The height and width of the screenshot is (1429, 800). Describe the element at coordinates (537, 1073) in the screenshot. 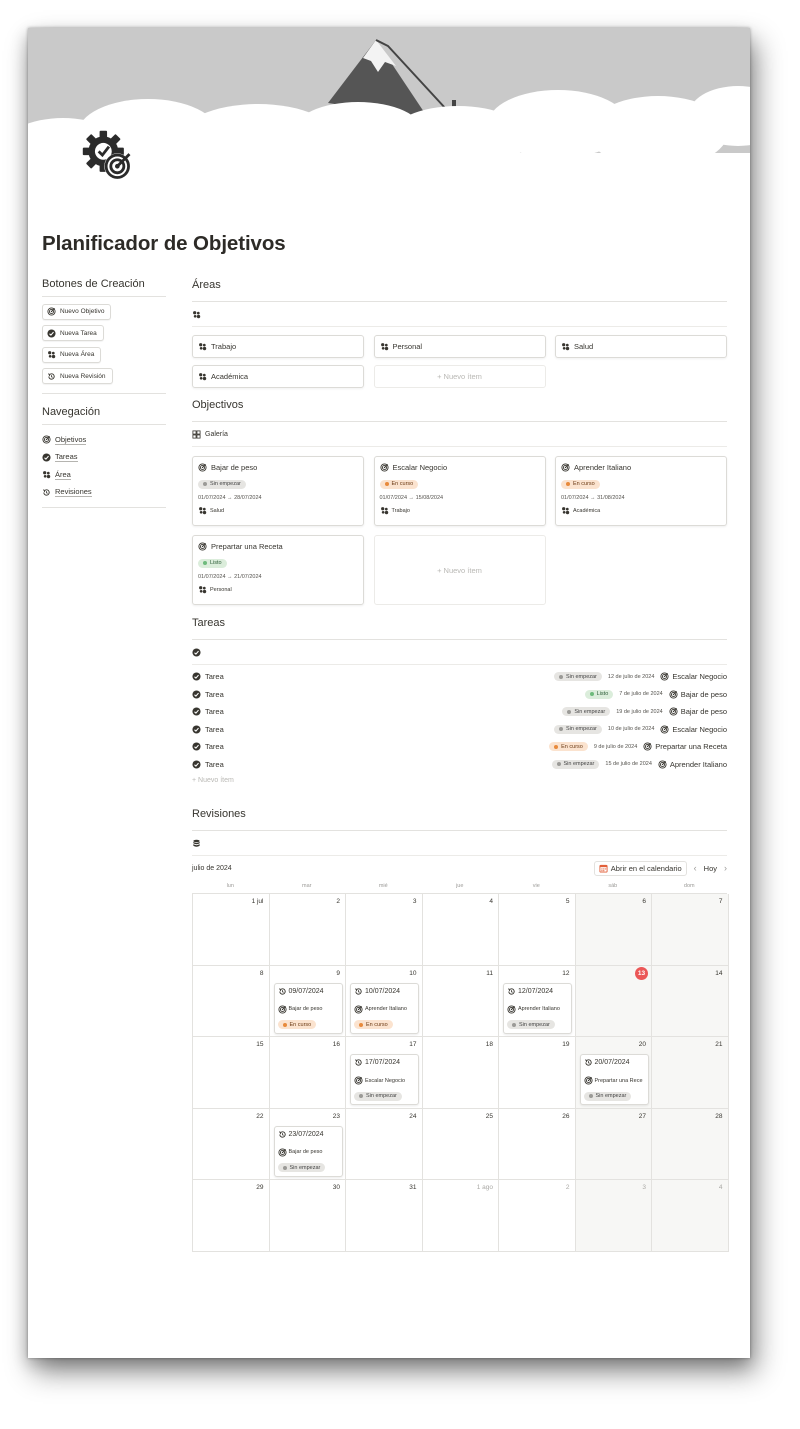

I see `calendar-day-cell: 19` at that location.